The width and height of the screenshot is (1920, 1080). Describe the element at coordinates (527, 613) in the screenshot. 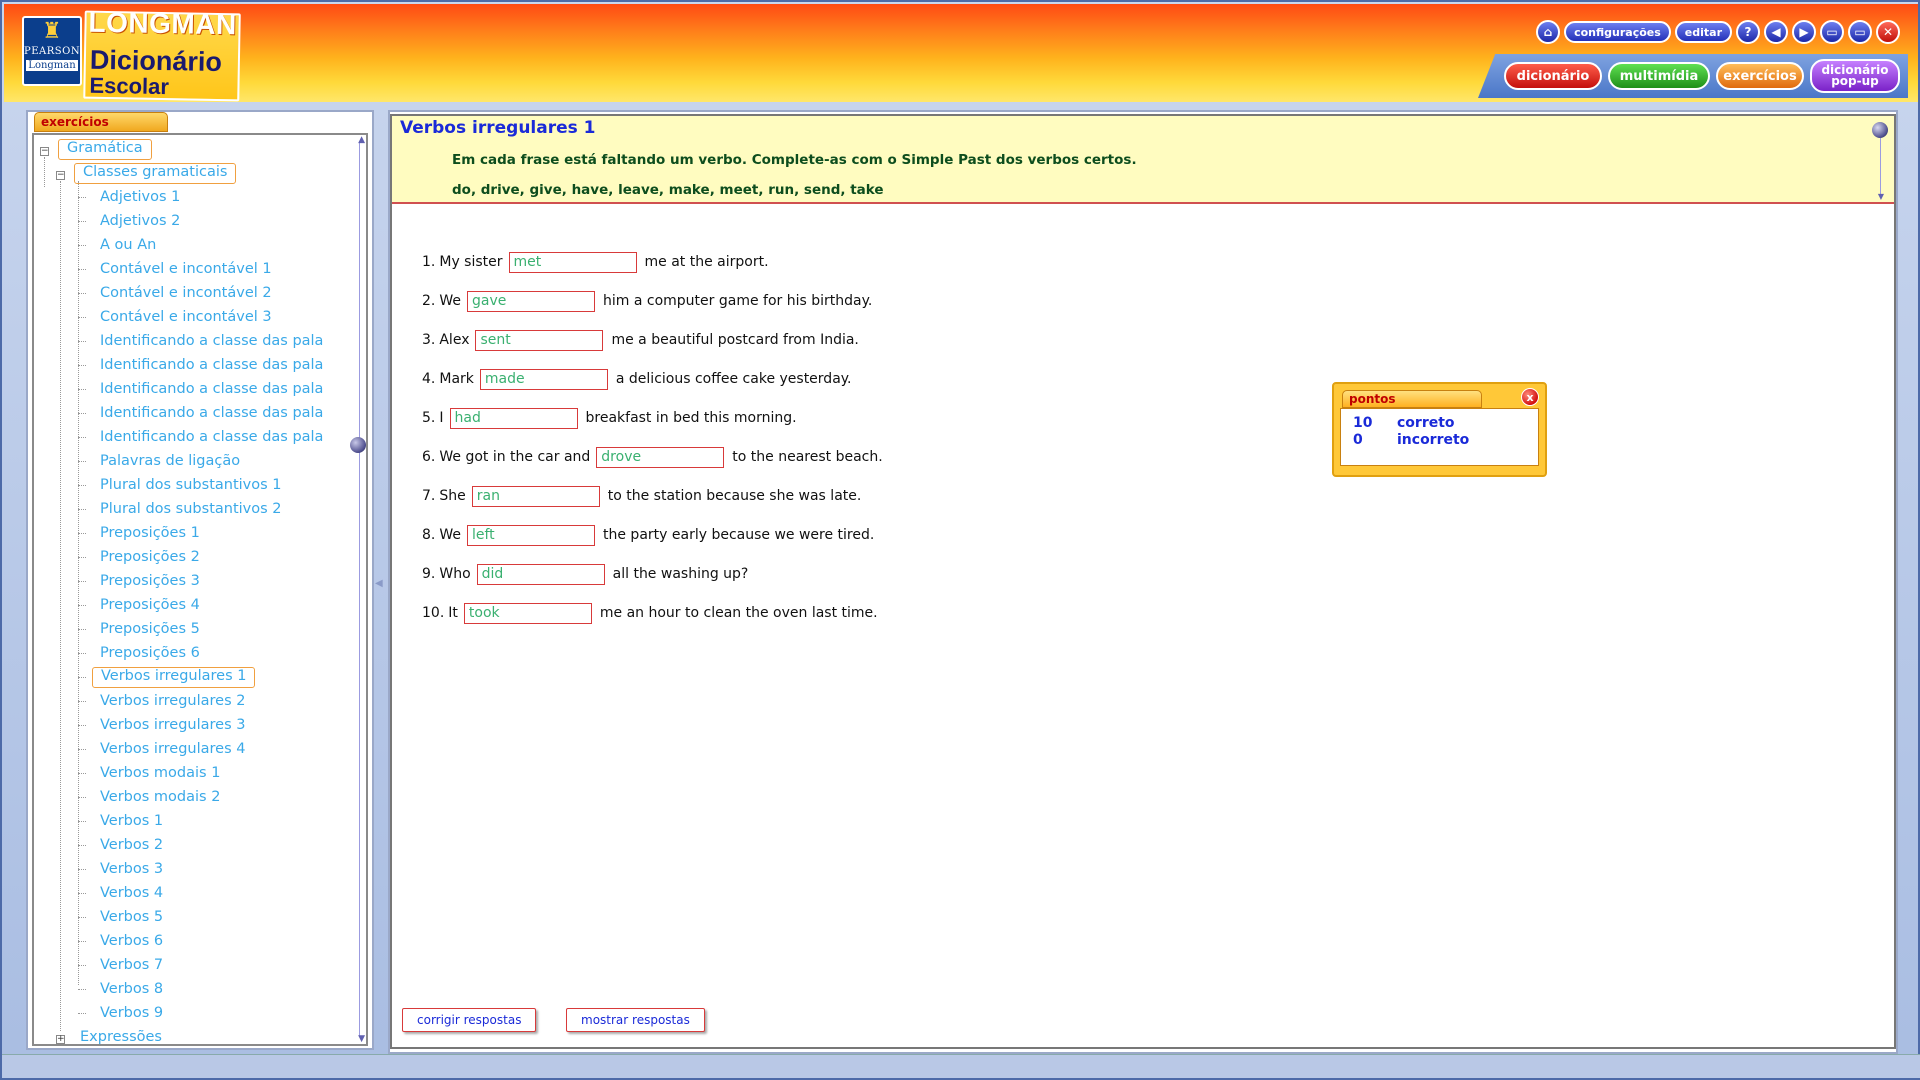

I see `answer-field: took` at that location.